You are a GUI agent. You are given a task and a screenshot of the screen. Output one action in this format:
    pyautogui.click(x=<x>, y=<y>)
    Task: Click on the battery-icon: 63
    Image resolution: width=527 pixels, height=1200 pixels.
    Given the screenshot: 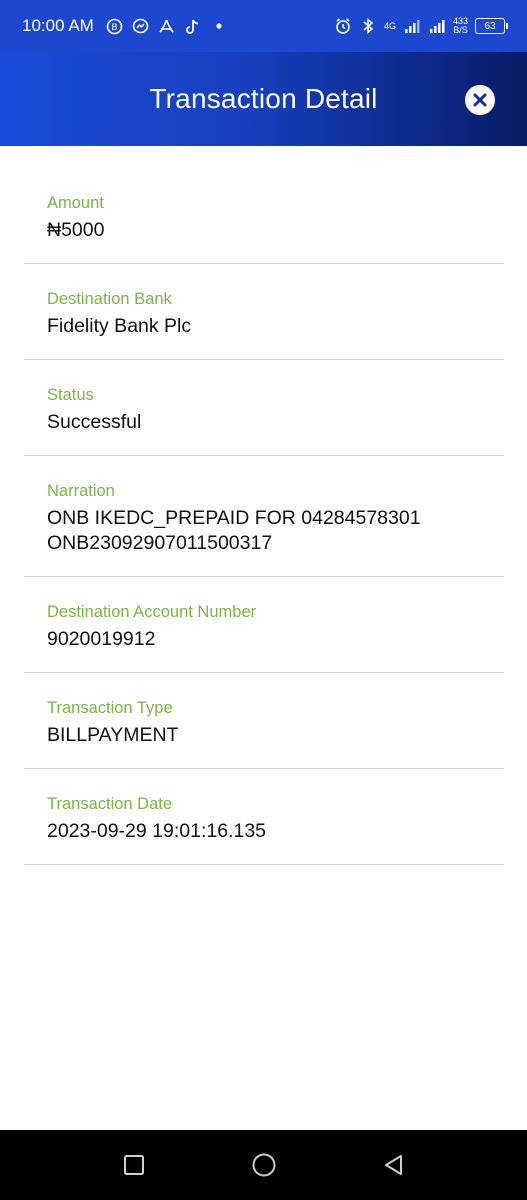 What is the action you would take?
    pyautogui.click(x=491, y=26)
    